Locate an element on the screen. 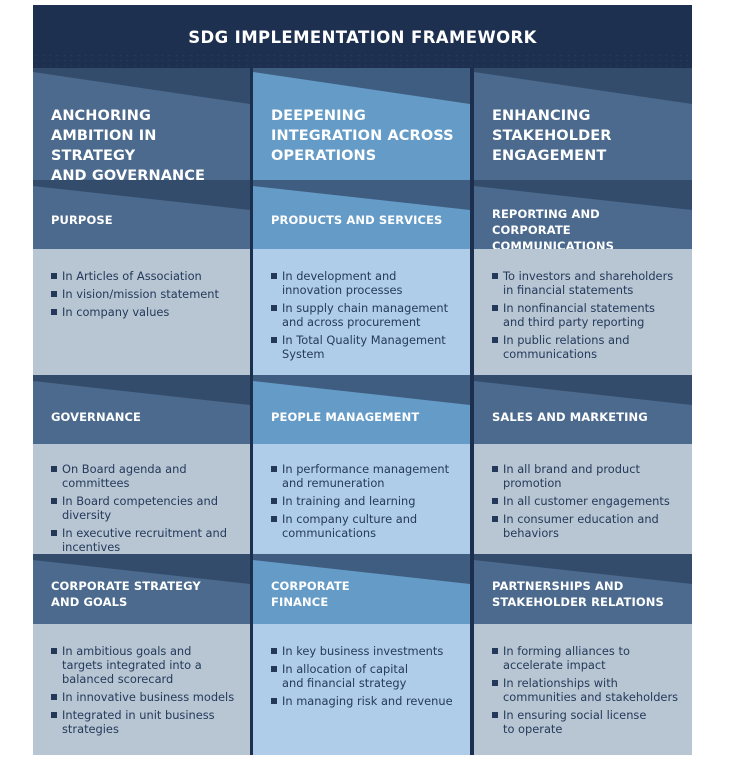  bullet-item: In executive recruitment and incentives is located at coordinates (148, 540).